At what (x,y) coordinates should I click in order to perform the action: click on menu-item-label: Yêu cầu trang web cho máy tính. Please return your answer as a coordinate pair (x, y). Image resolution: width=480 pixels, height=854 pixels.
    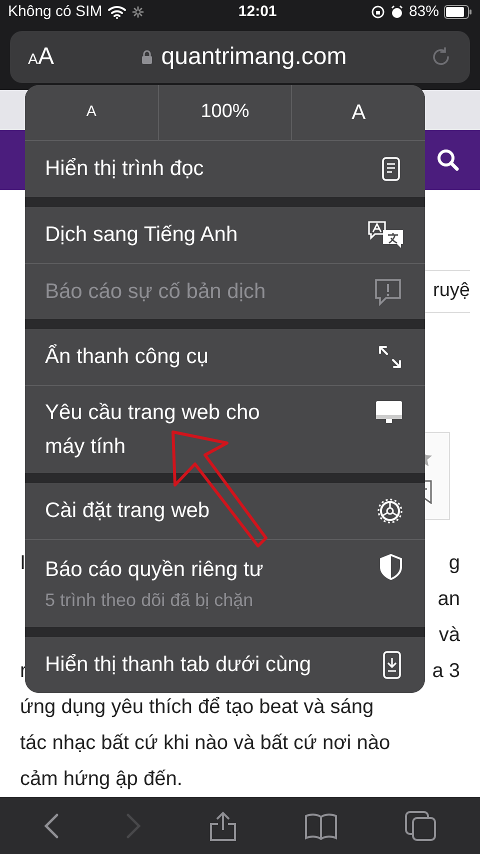
    Looking at the image, I should click on (153, 430).